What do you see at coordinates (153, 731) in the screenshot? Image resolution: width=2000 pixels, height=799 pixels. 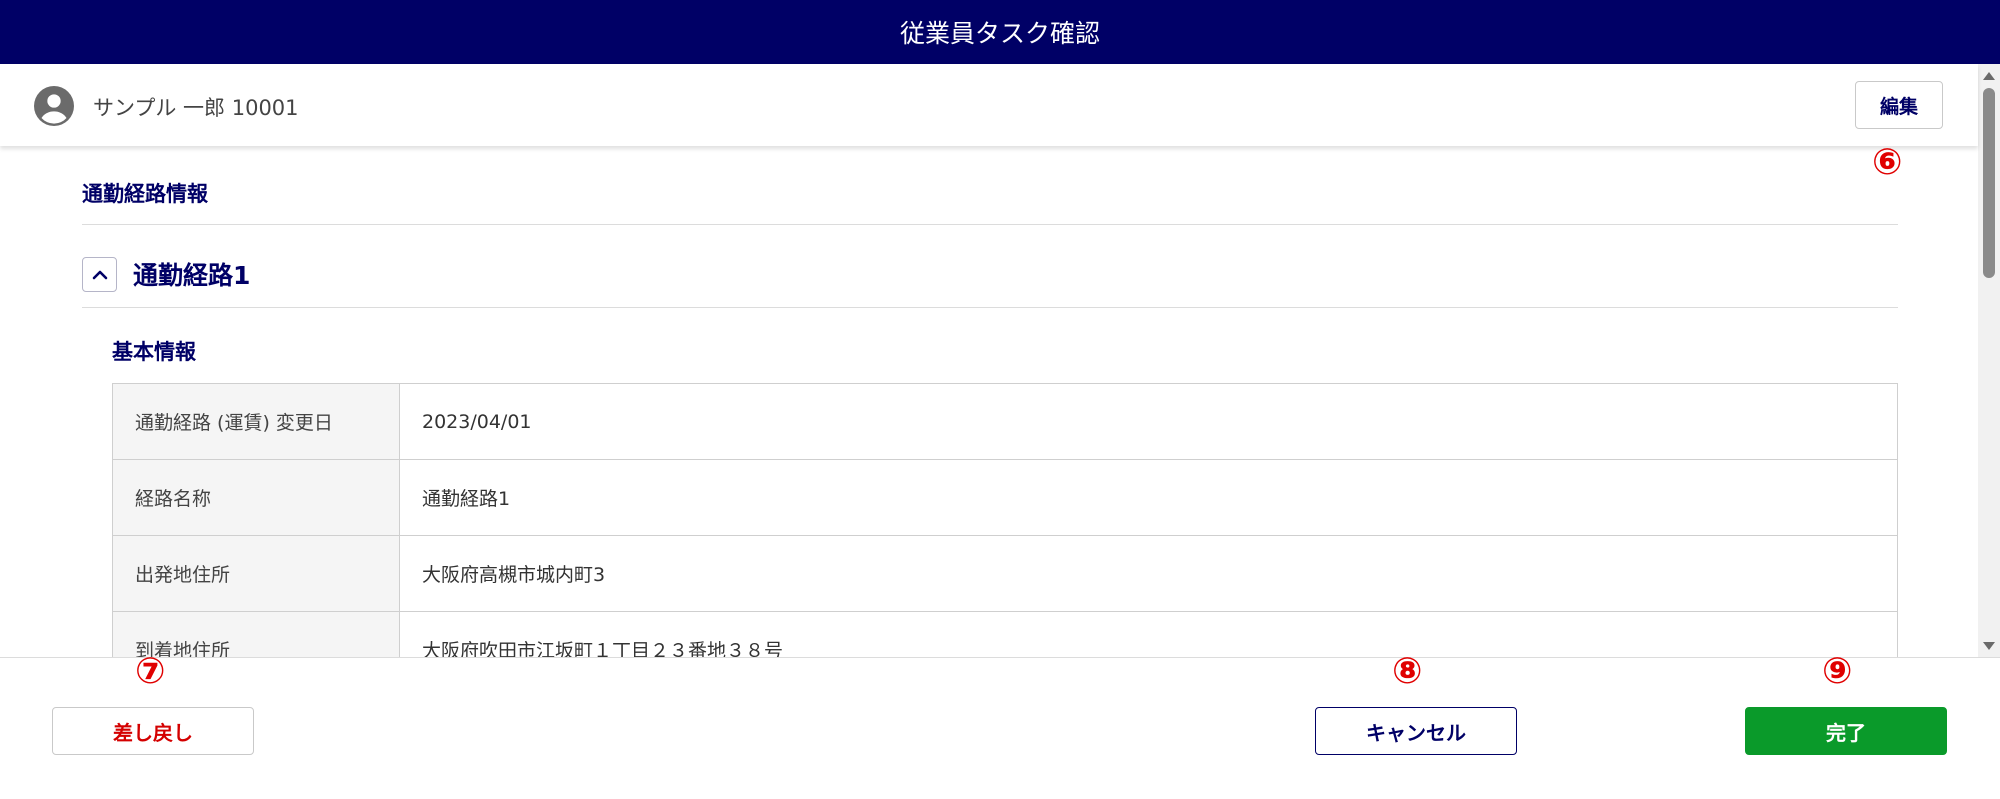 I see `return-button: 差し戻し` at bounding box center [153, 731].